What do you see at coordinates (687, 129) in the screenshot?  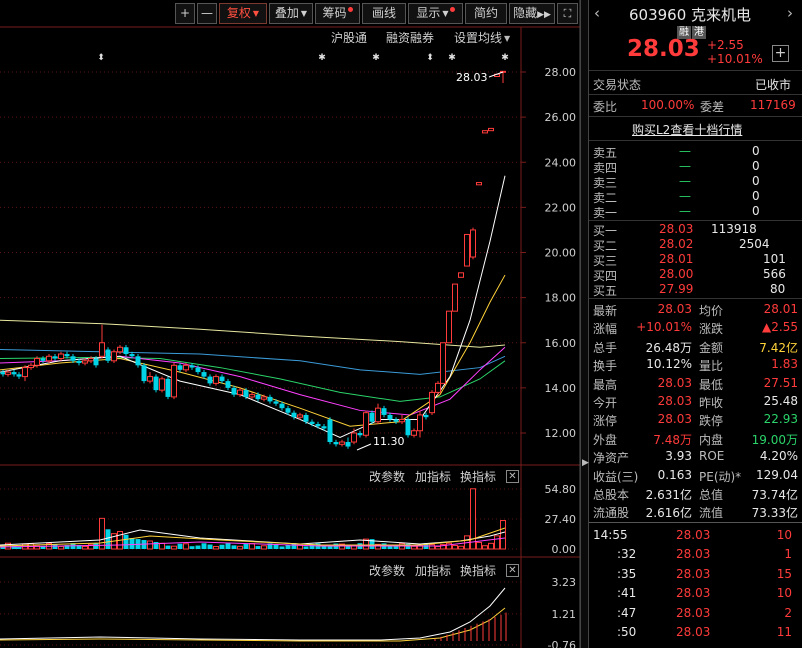 I see `buy-l2-link: 购买L2查看十档行情` at bounding box center [687, 129].